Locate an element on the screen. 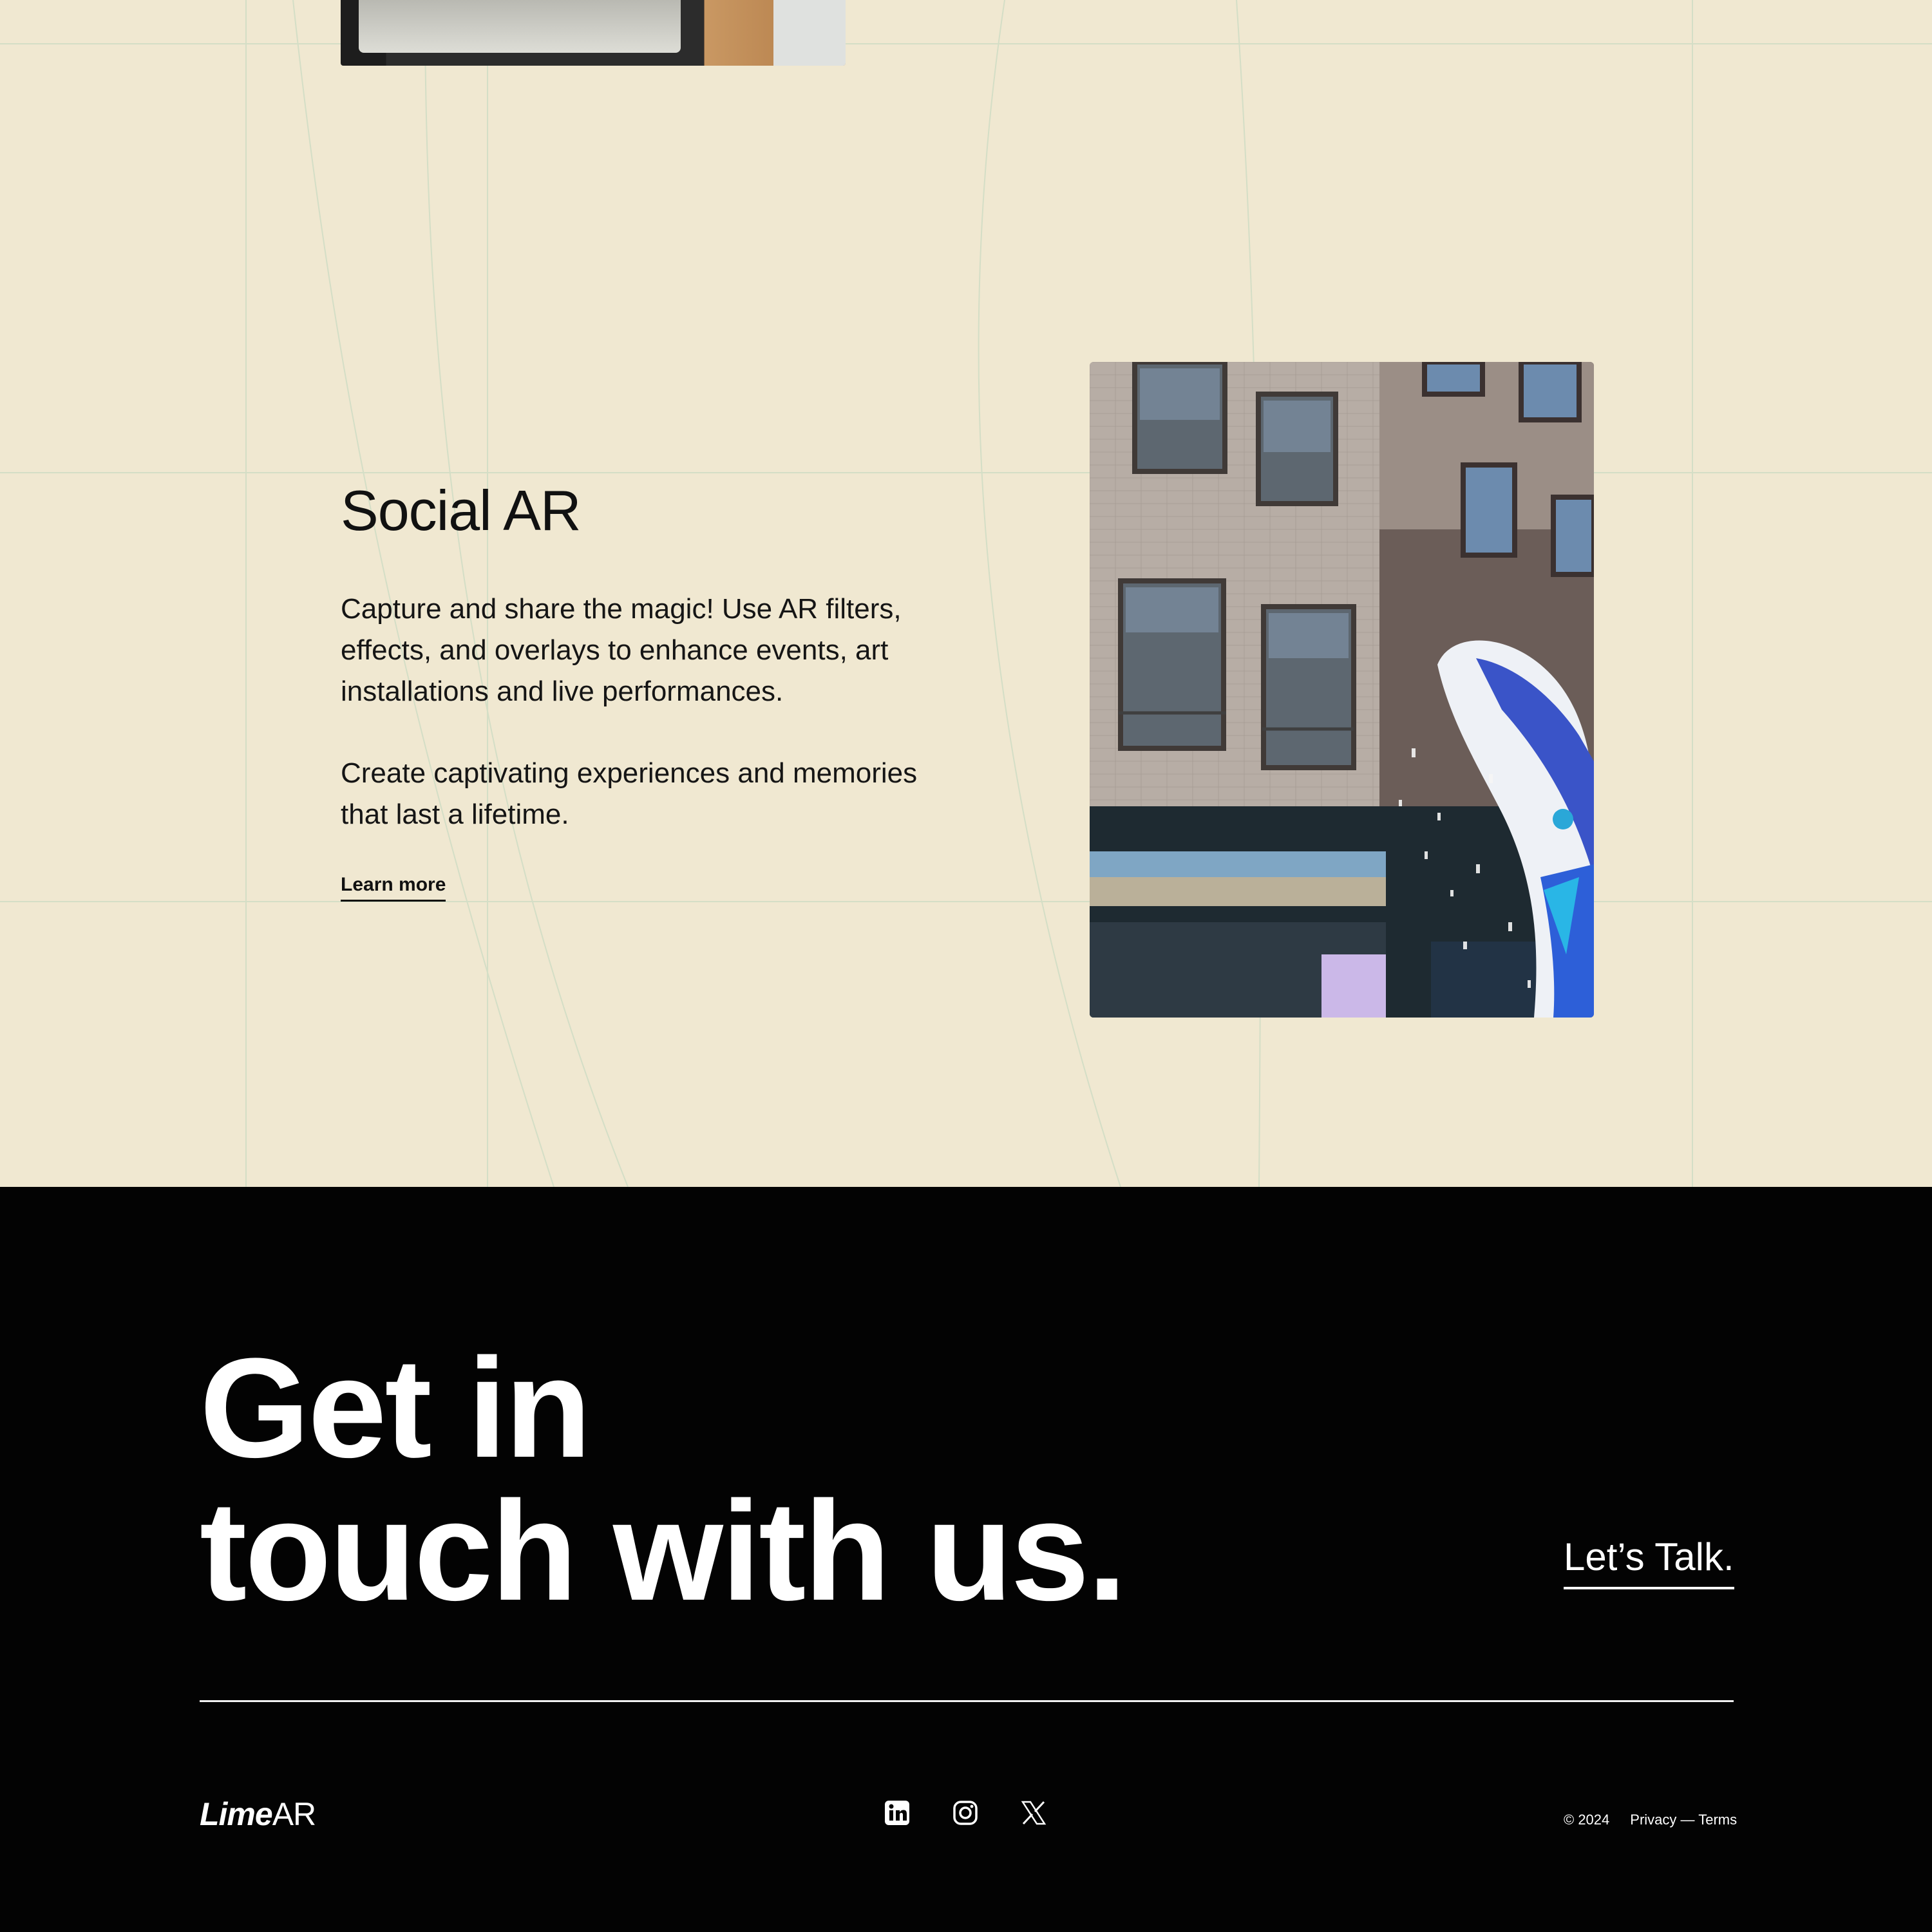 This screenshot has height=1932, width=1932. copyright-text: © 2024 is located at coordinates (1587, 1820).